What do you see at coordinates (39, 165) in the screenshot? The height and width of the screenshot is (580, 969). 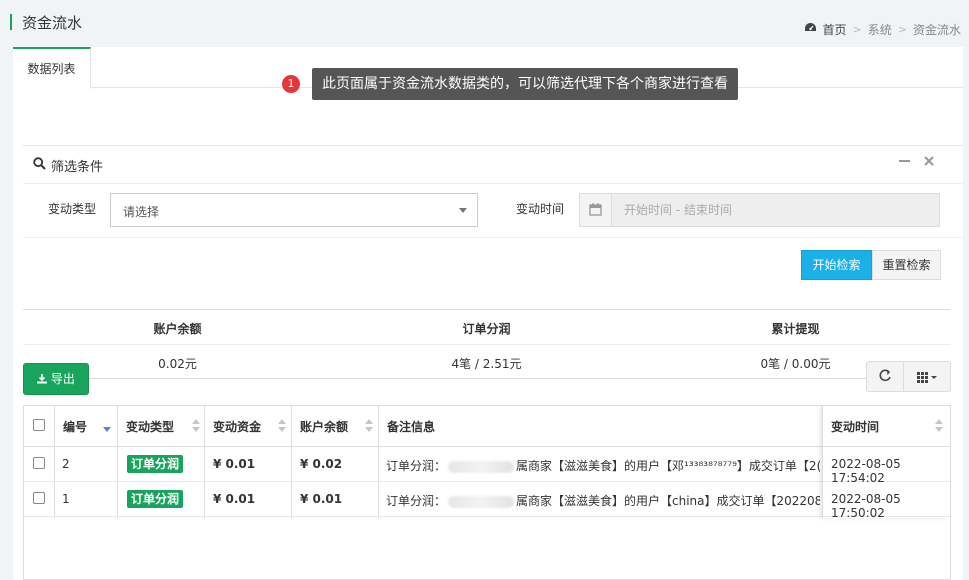 I see `search-icon` at bounding box center [39, 165].